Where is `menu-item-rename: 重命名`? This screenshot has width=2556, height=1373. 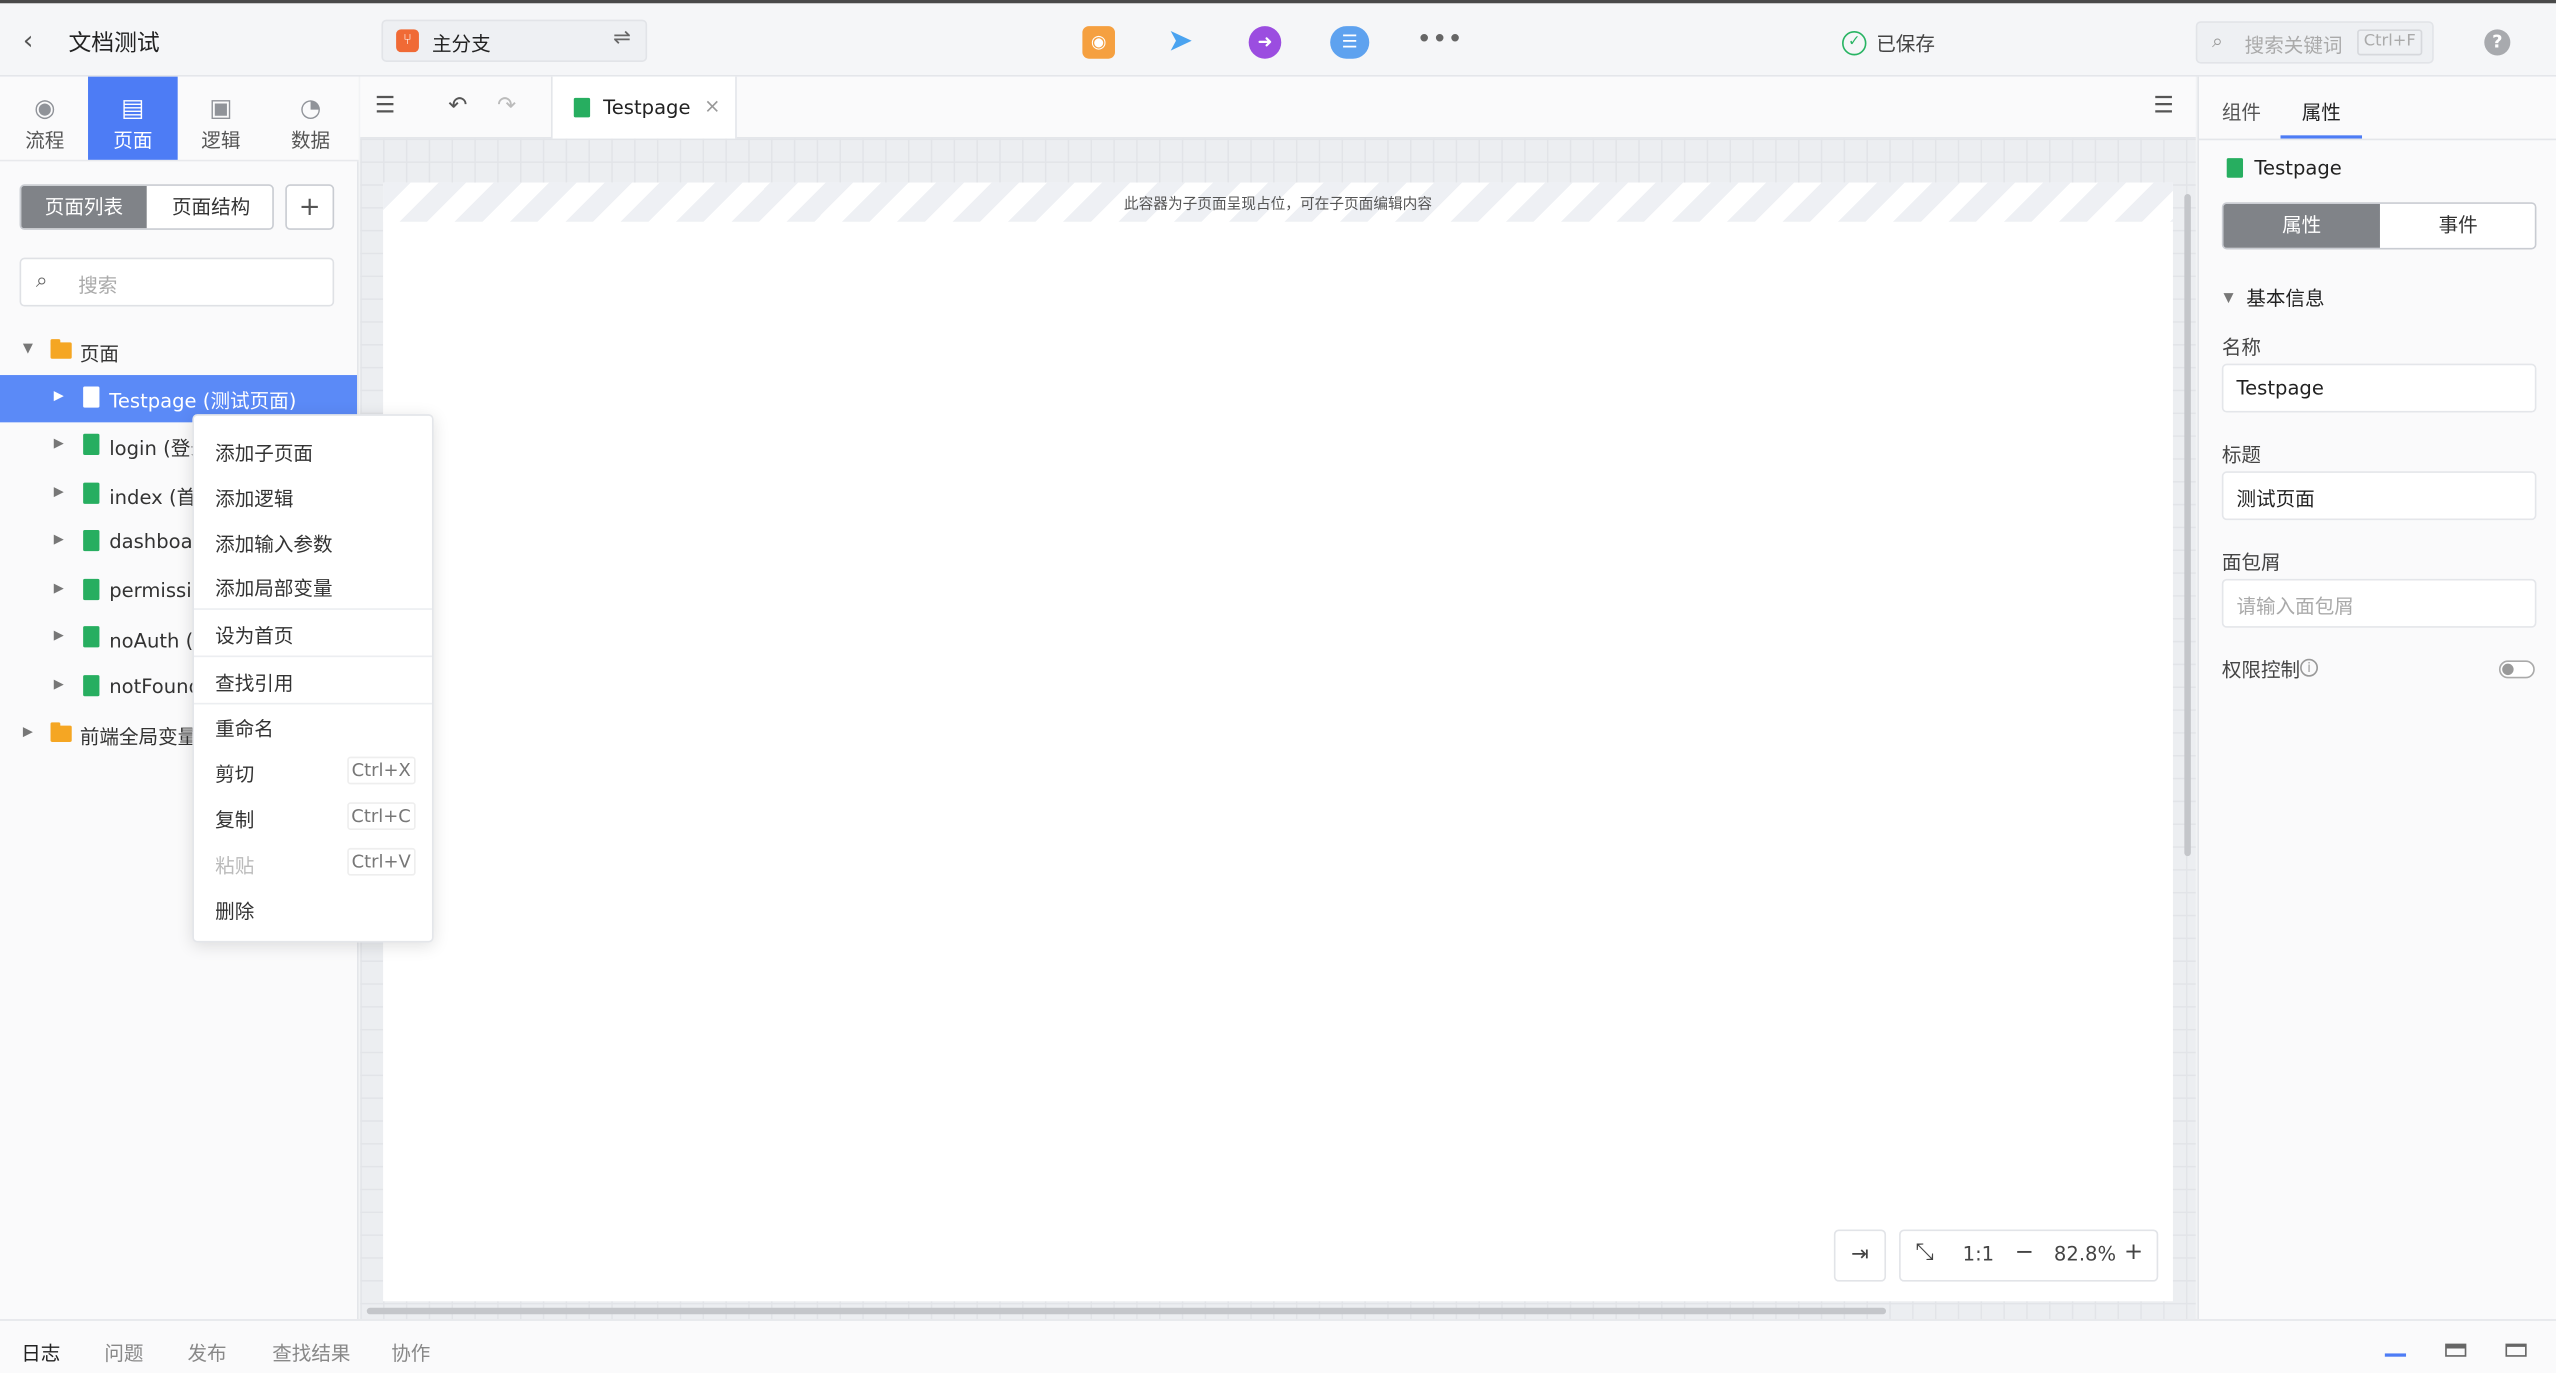 menu-item-rename: 重命名 is located at coordinates (313, 726).